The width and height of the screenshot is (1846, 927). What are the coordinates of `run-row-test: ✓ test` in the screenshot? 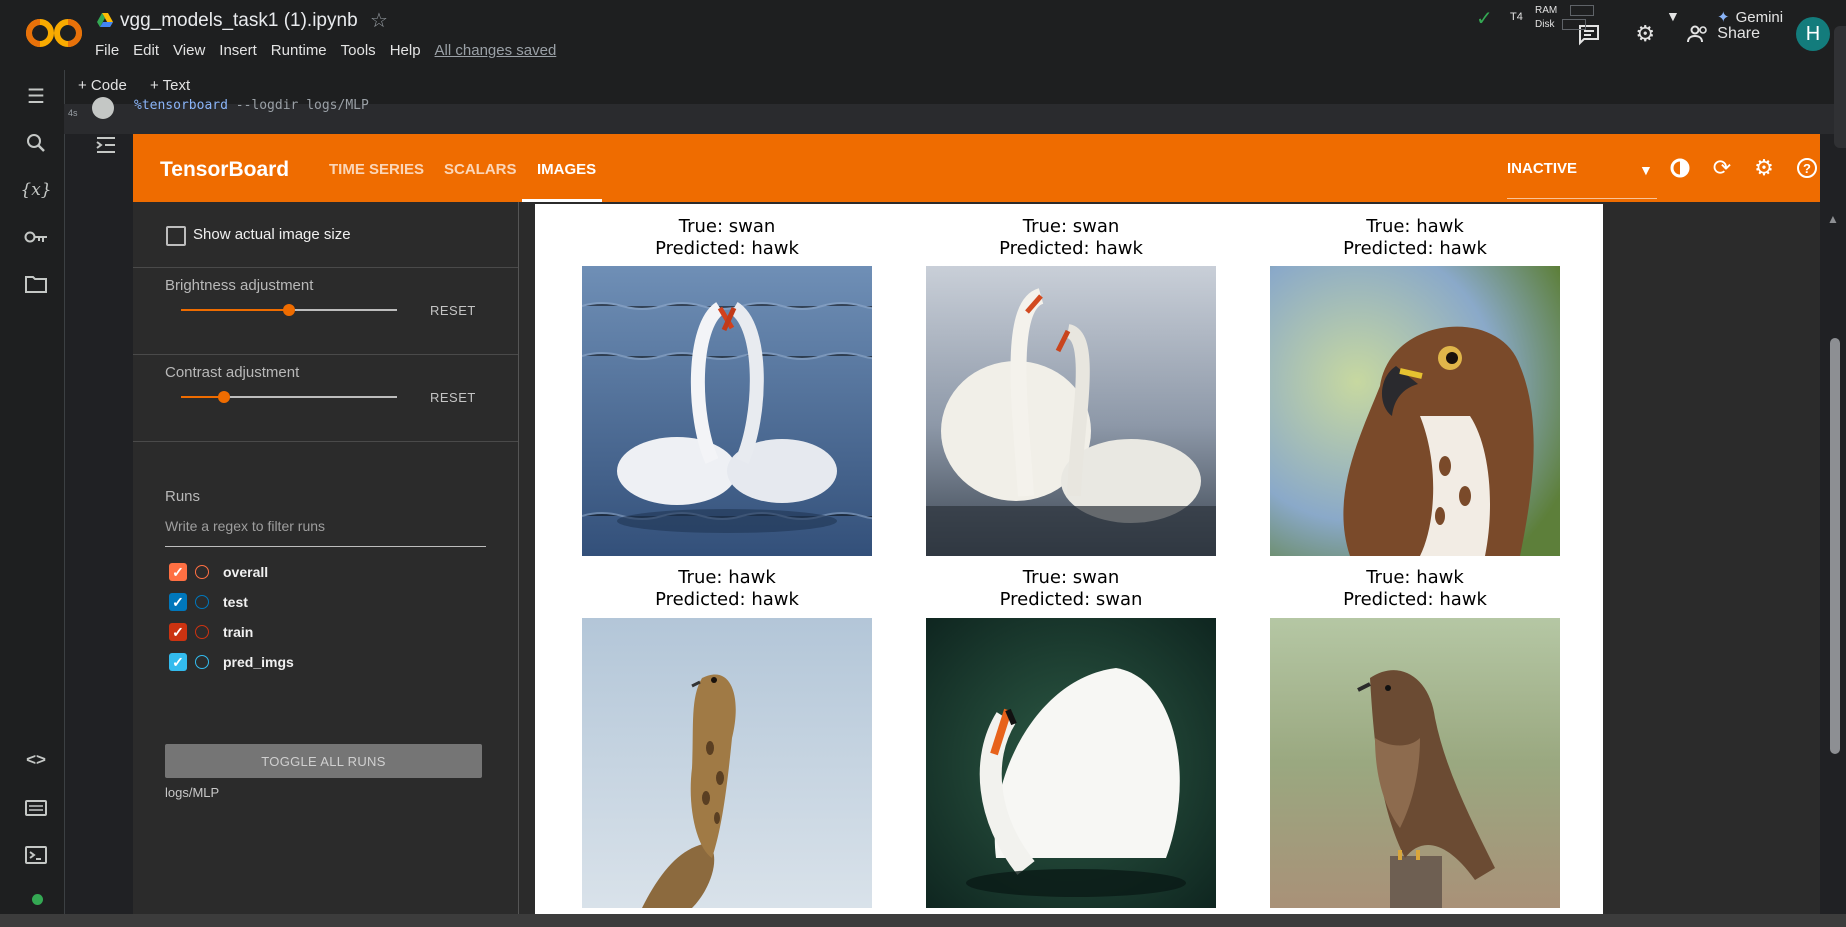 It's located at (208, 602).